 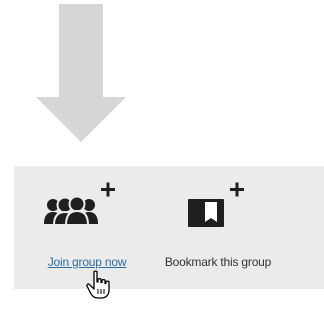 What do you see at coordinates (81, 73) in the screenshot?
I see `down-arrow-icon` at bounding box center [81, 73].